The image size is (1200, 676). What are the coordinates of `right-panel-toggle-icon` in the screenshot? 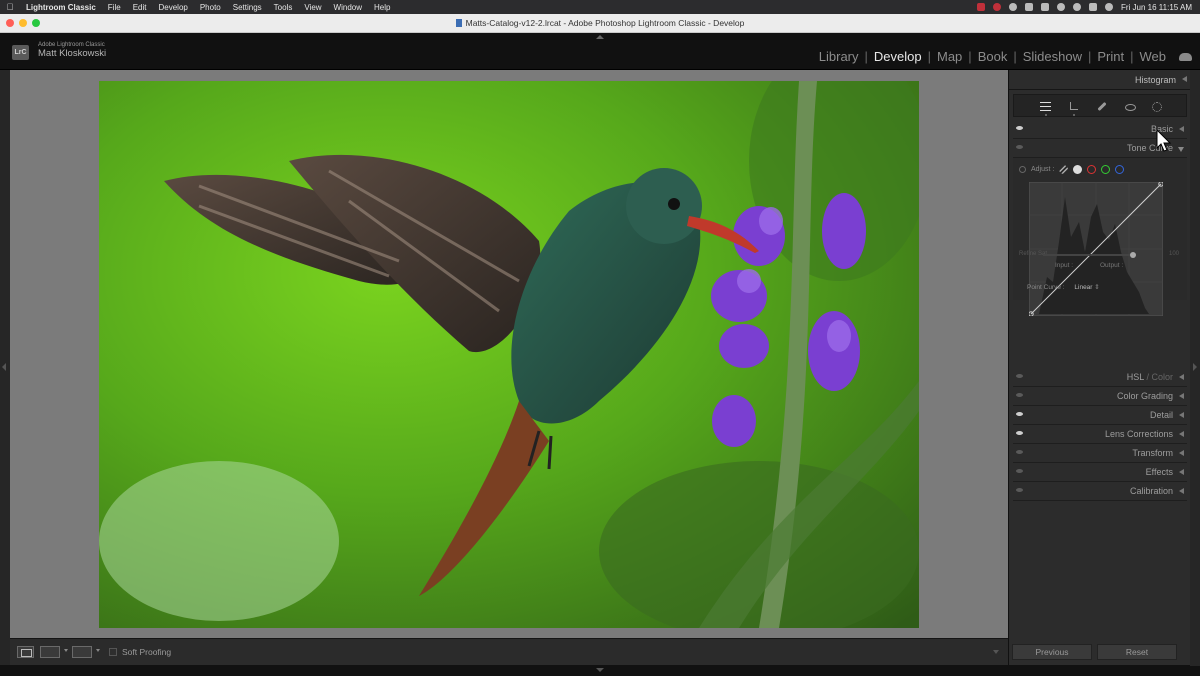 It's located at (1195, 367).